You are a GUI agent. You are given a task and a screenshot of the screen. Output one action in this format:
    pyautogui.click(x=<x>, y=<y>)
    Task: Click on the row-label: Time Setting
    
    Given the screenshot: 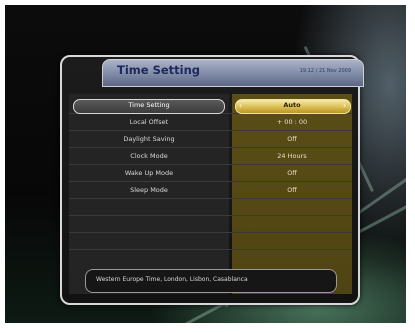 What is the action you would take?
    pyautogui.click(x=149, y=105)
    